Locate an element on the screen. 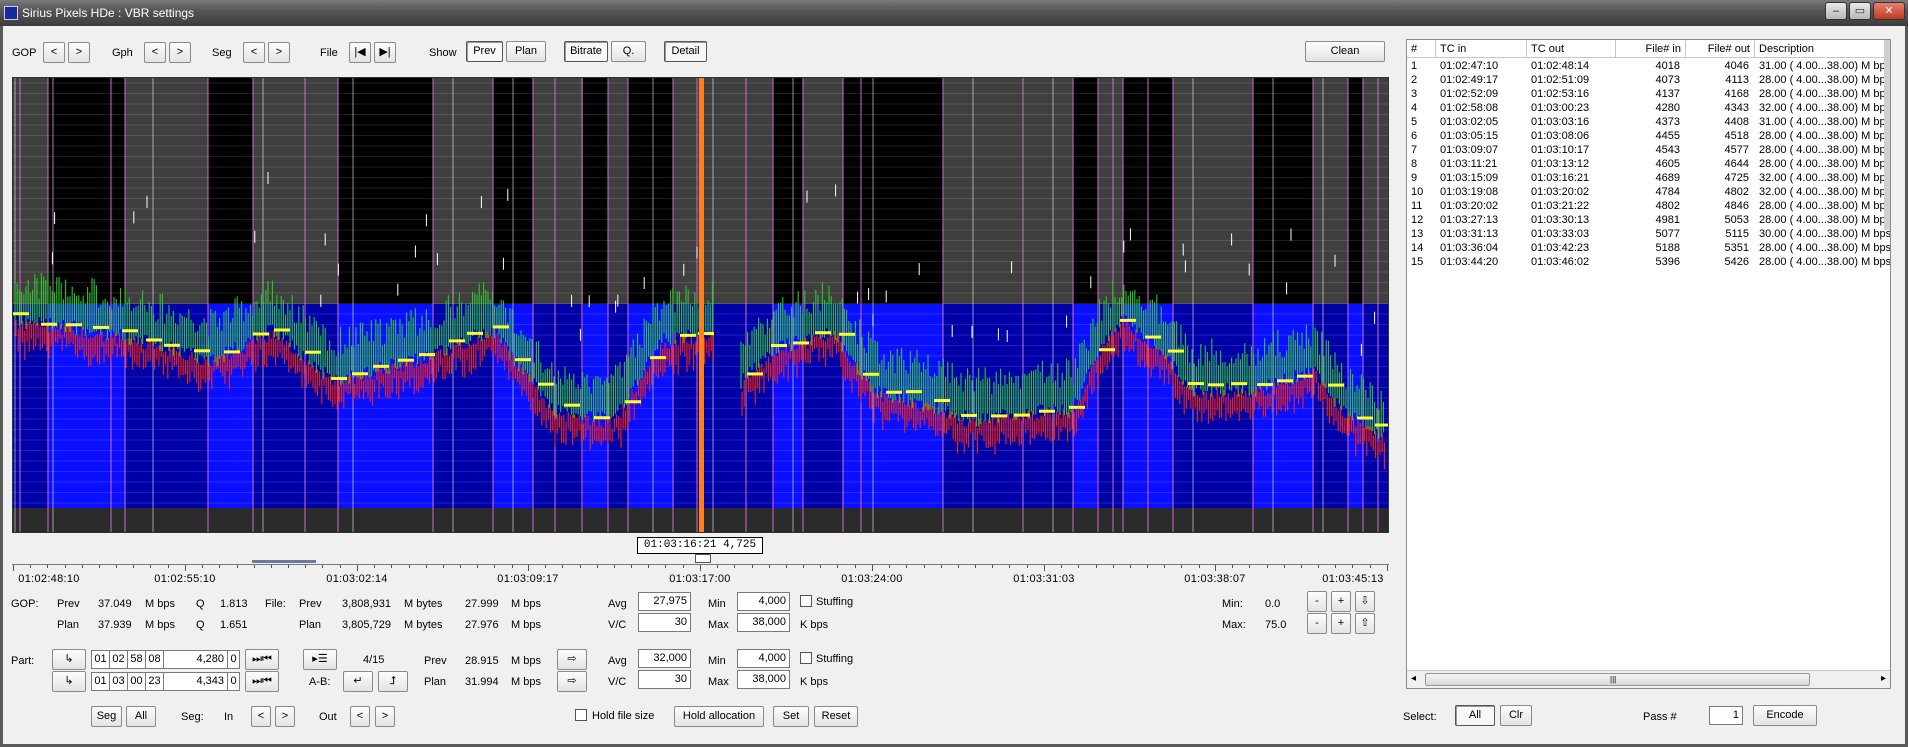  vc-input-1: 30 is located at coordinates (664, 622).